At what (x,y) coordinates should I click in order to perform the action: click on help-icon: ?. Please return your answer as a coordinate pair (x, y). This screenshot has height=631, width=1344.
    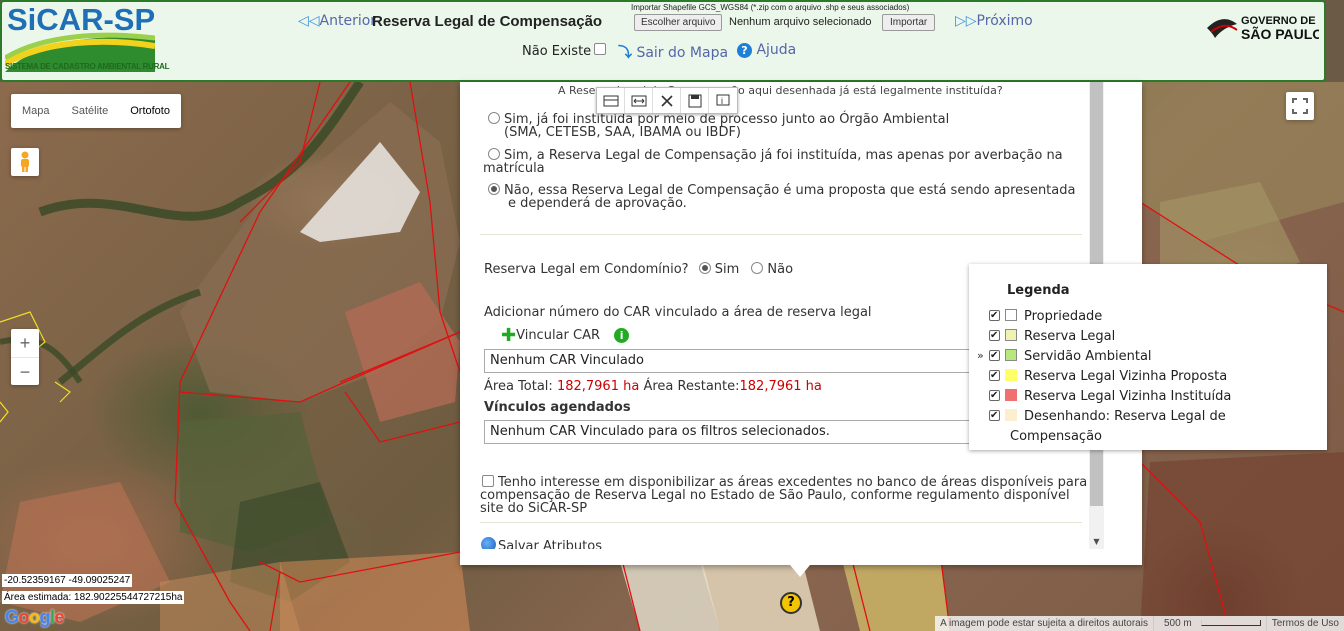
    Looking at the image, I should click on (744, 50).